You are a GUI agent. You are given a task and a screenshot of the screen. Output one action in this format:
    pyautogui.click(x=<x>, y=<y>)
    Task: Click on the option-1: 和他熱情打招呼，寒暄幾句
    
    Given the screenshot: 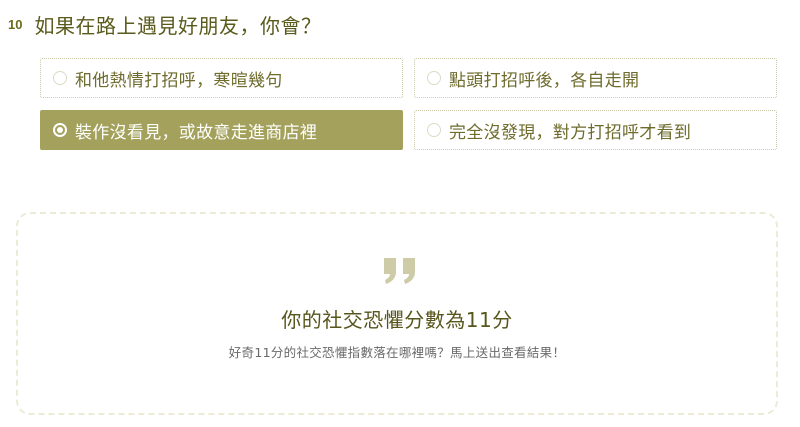 What is the action you would take?
    pyautogui.click(x=221, y=78)
    